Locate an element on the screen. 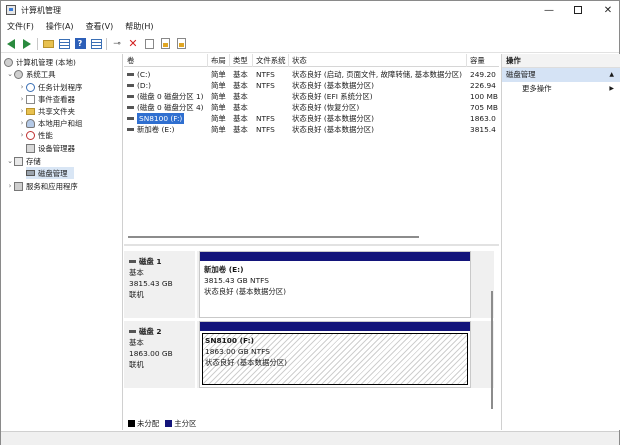 The width and height of the screenshot is (620, 445). menu-action: 操作(A) is located at coordinates (60, 26).